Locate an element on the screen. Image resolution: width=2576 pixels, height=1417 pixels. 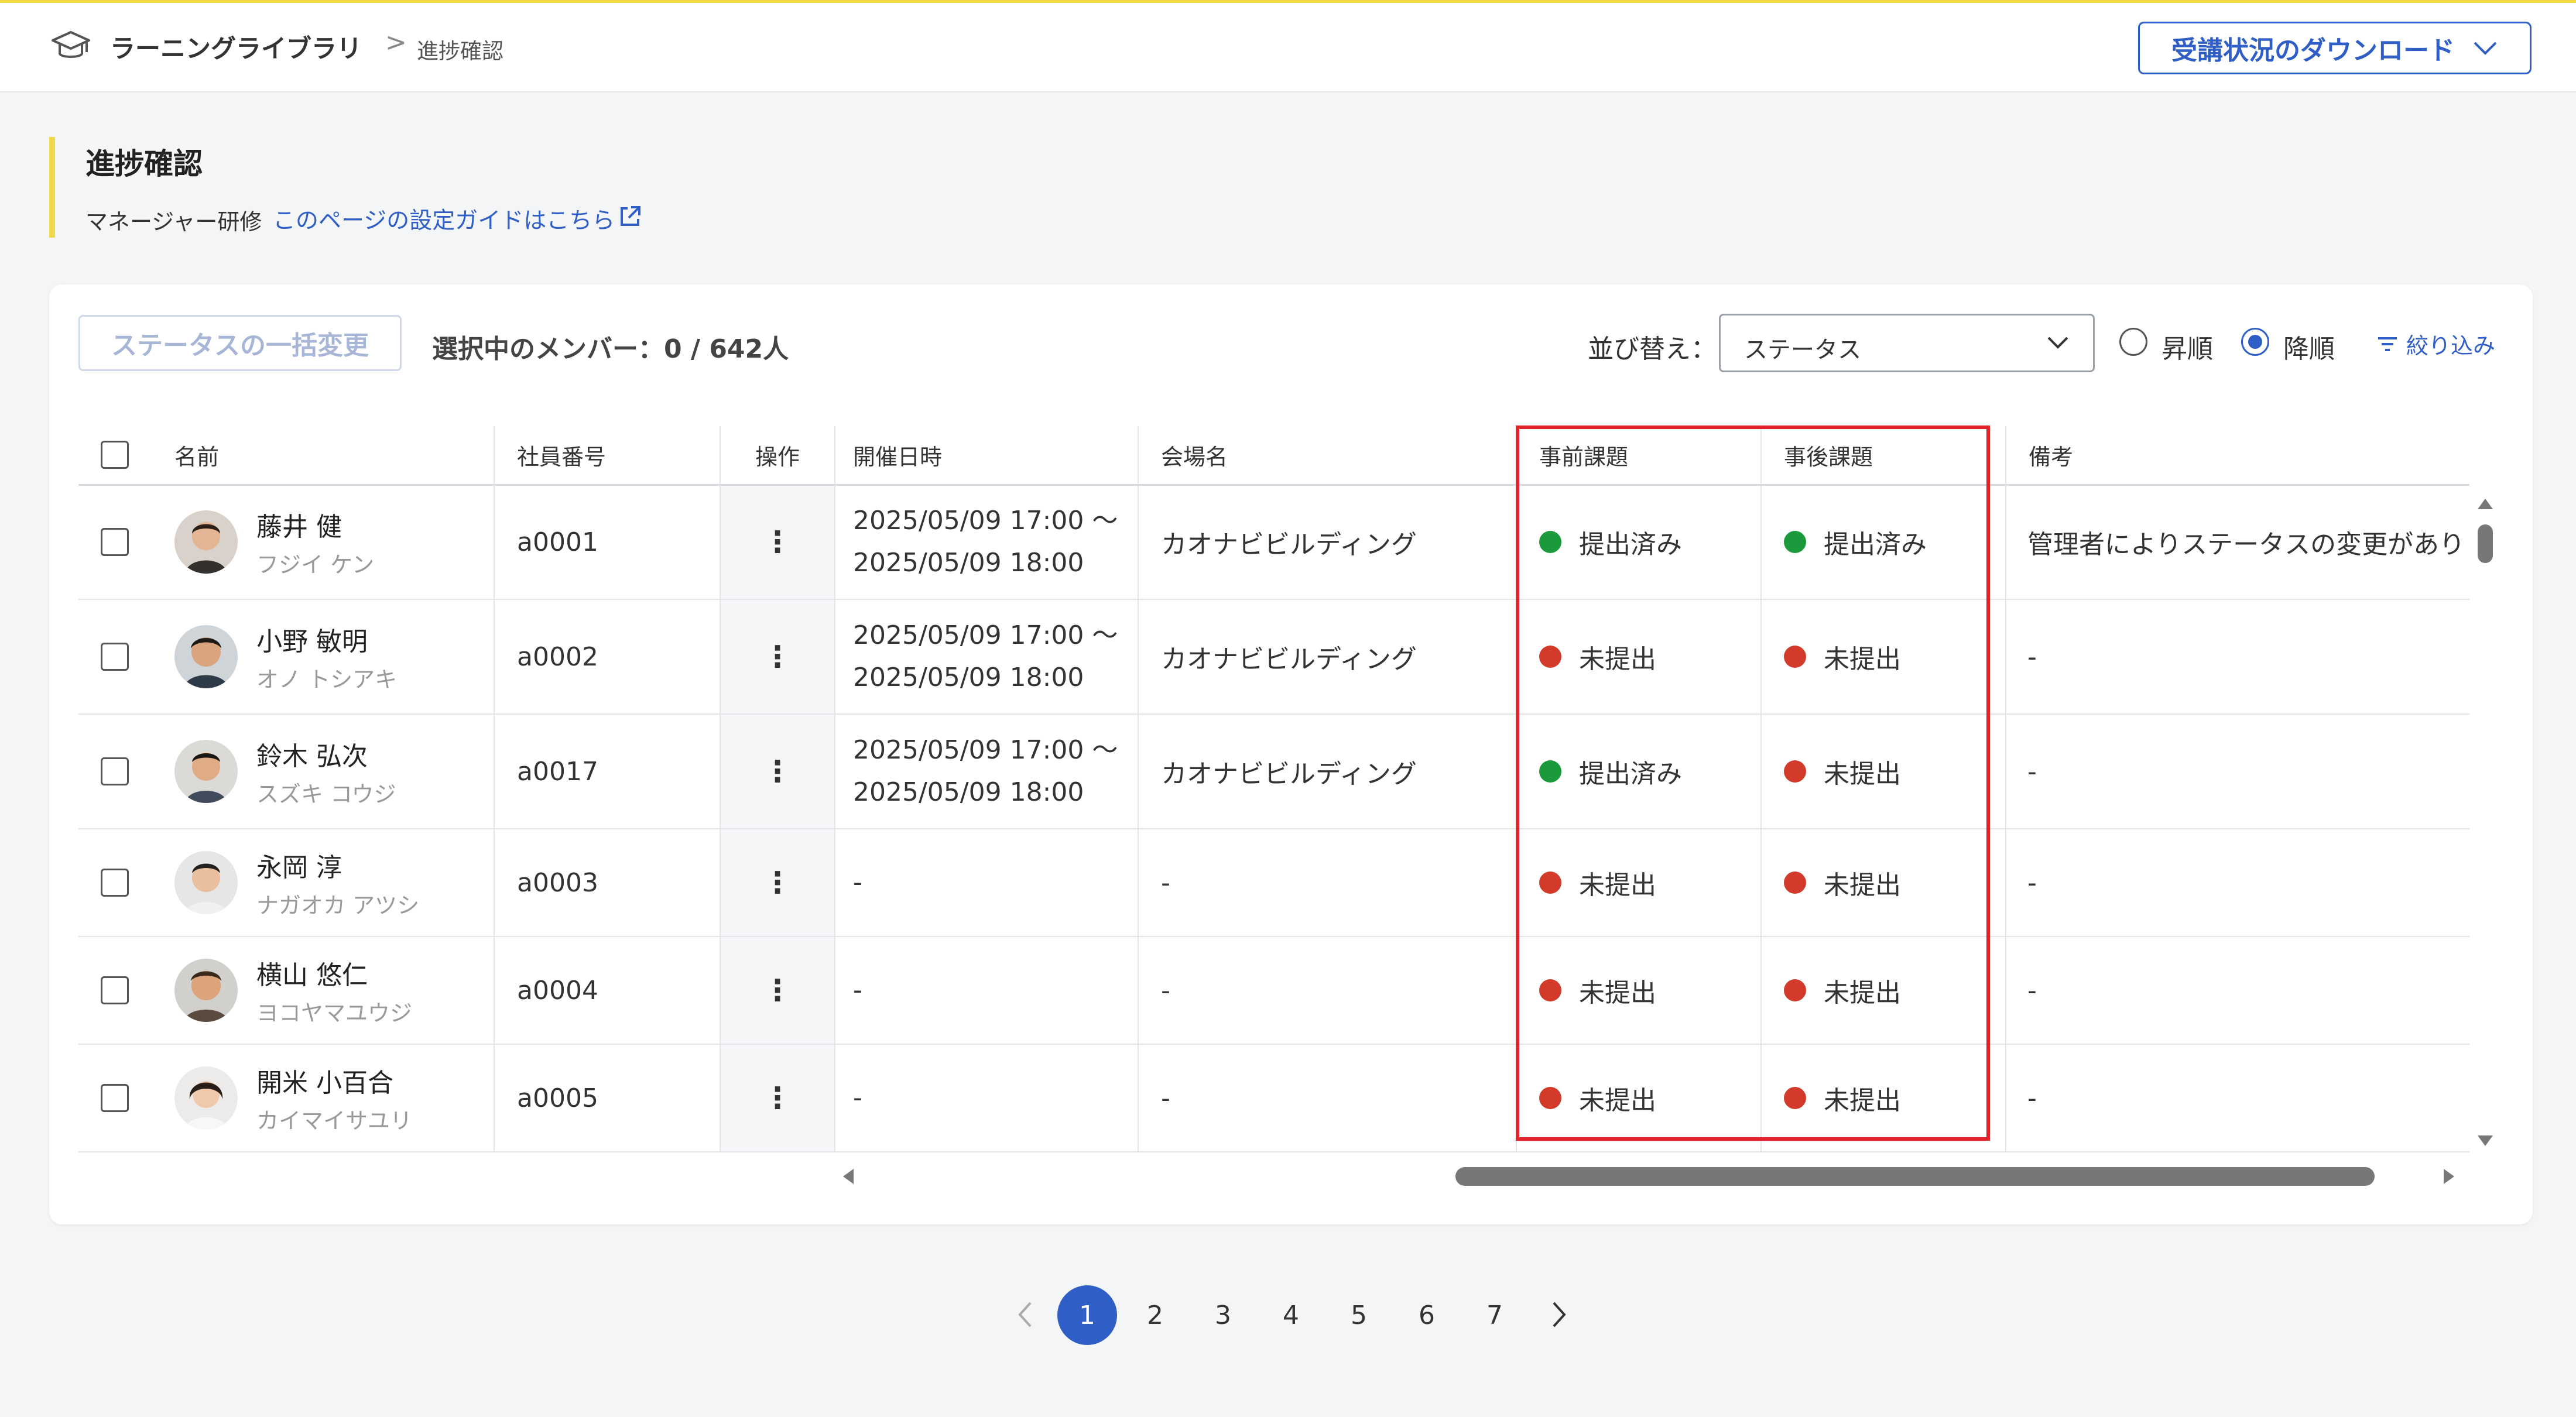
notes: 管理者によりステータスの変更があり is located at coordinates (2237, 542).